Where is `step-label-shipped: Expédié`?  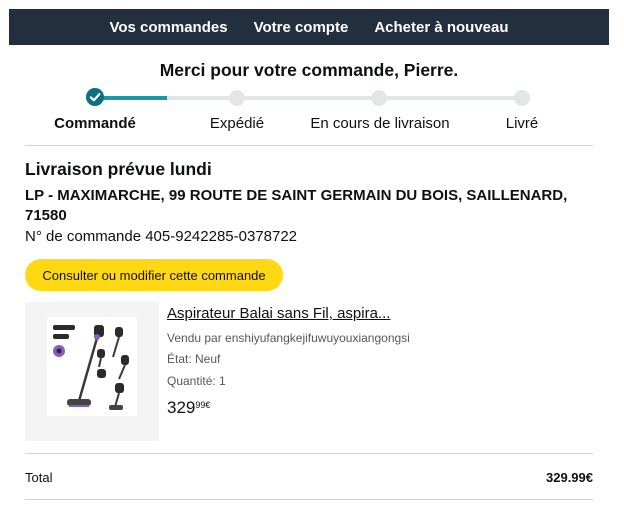 step-label-shipped: Expédié is located at coordinates (237, 123).